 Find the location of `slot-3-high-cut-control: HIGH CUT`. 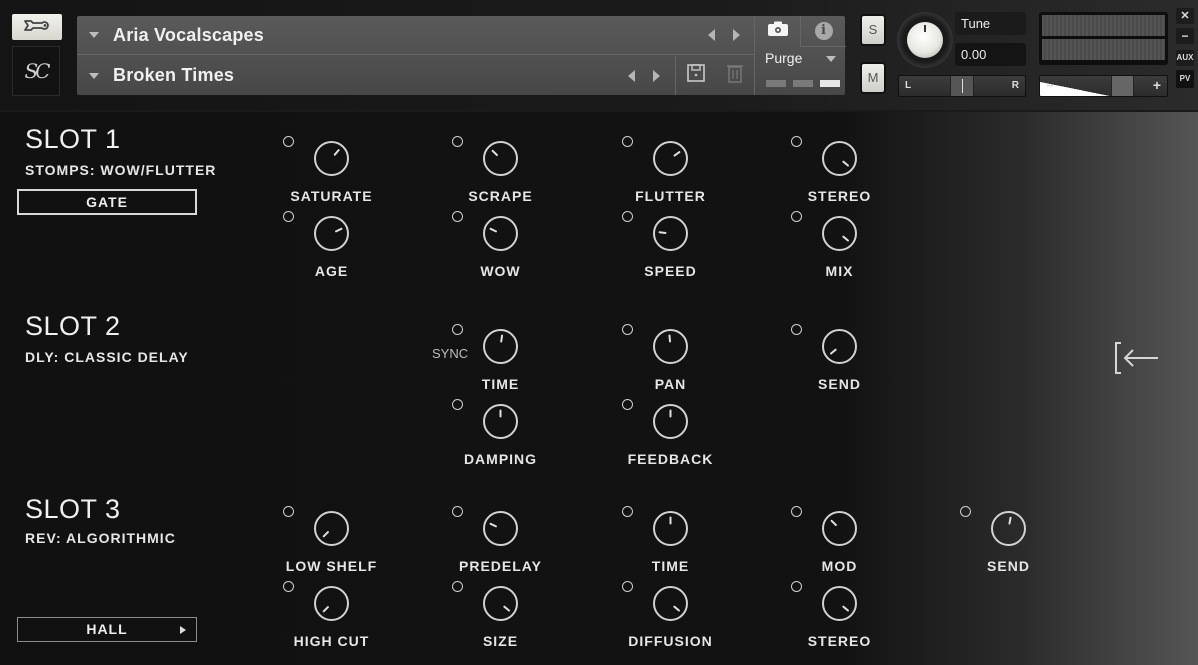

slot-3-high-cut-control: HIGH CUT is located at coordinates (343, 616).